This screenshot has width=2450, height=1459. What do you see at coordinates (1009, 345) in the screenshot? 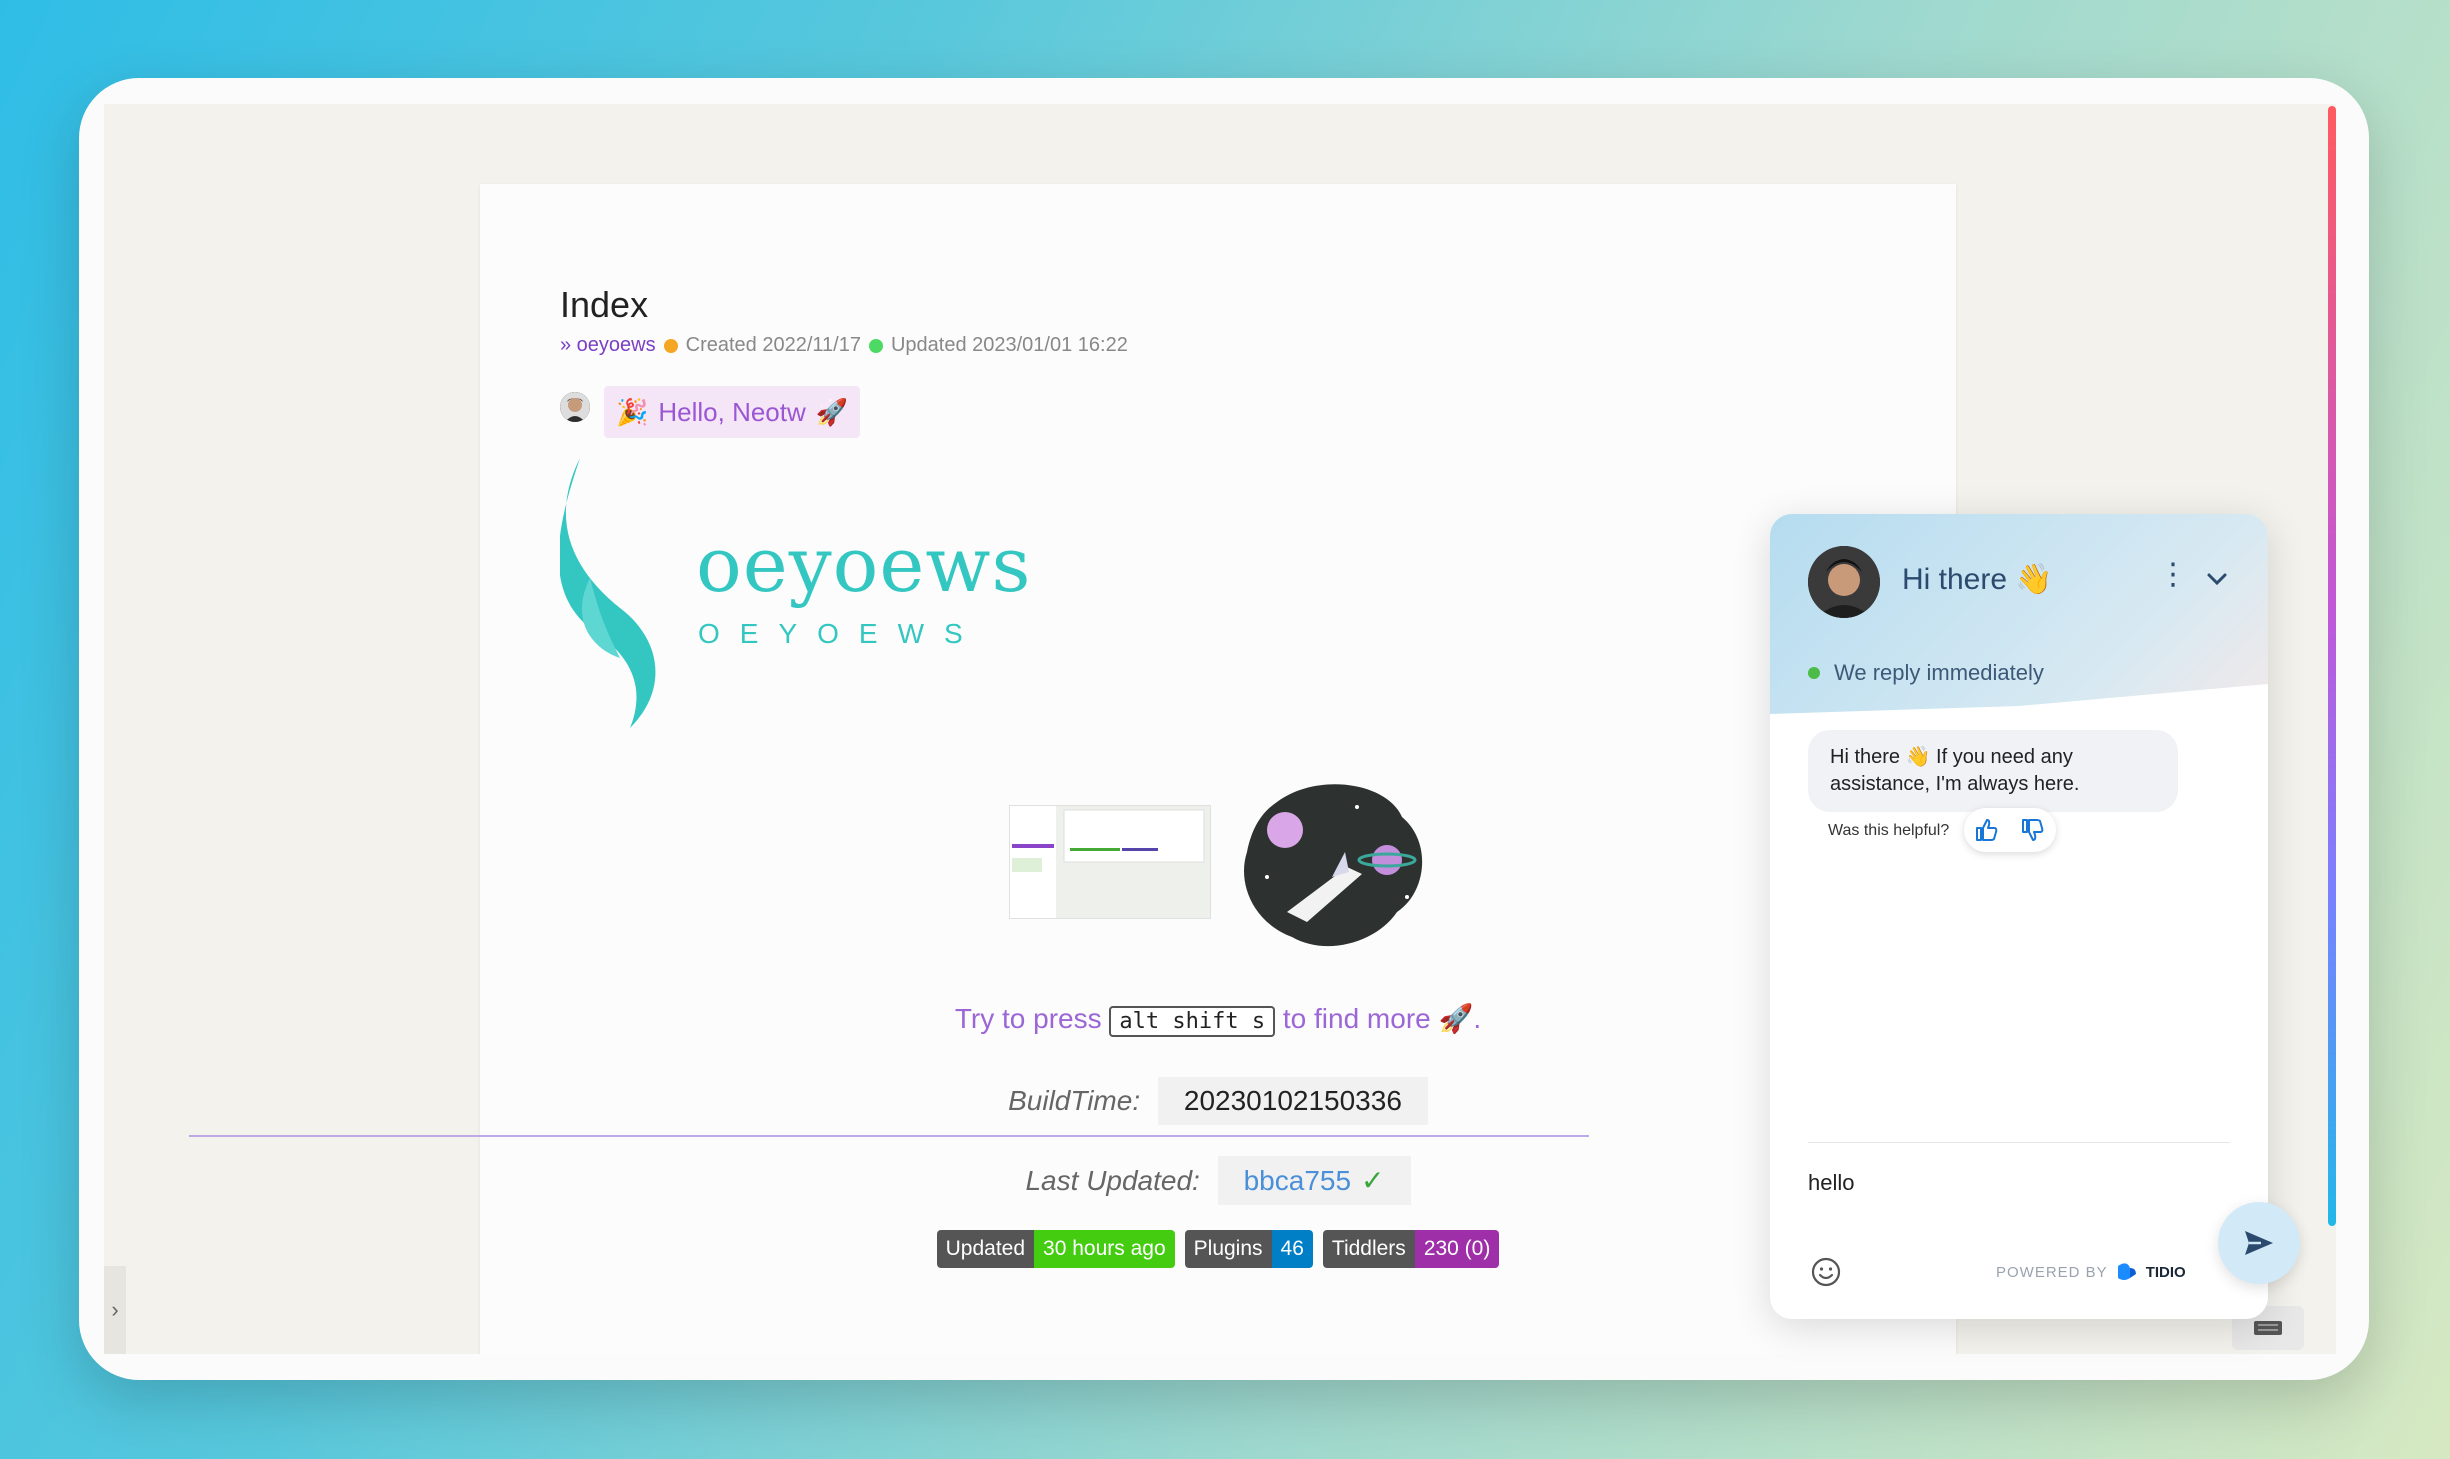
I see `updated-date: Updated 2023/01/01 16:22` at bounding box center [1009, 345].